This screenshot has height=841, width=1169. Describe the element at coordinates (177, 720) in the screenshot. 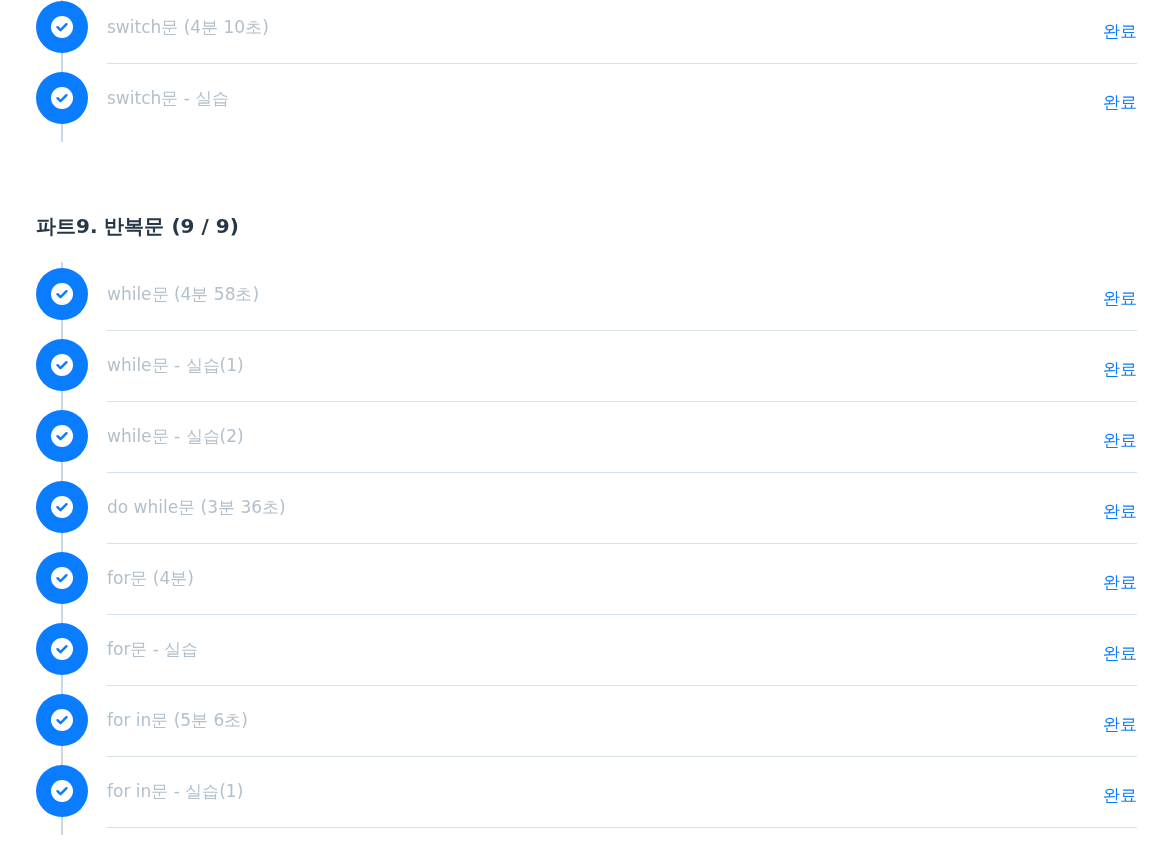

I see `lesson-title: for in문 (5분 6초)` at that location.